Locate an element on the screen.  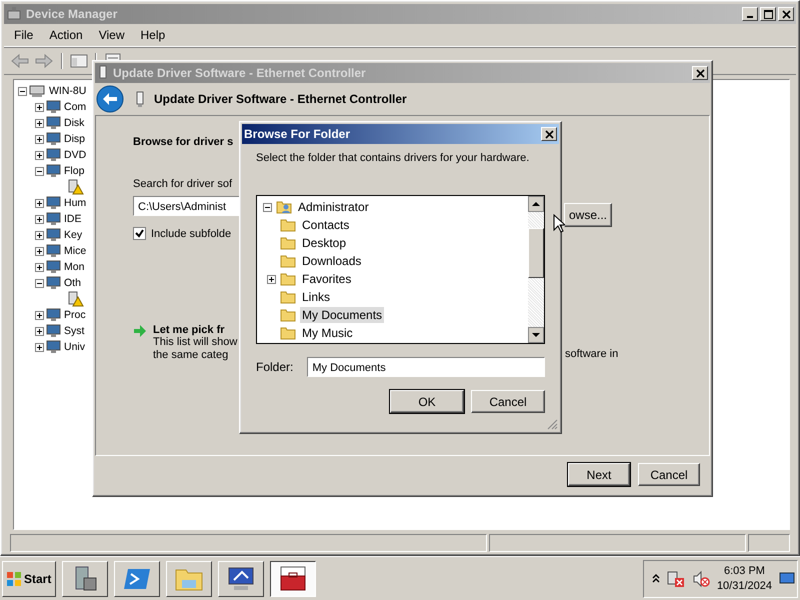
speaker-muted-icon is located at coordinates (701, 579).